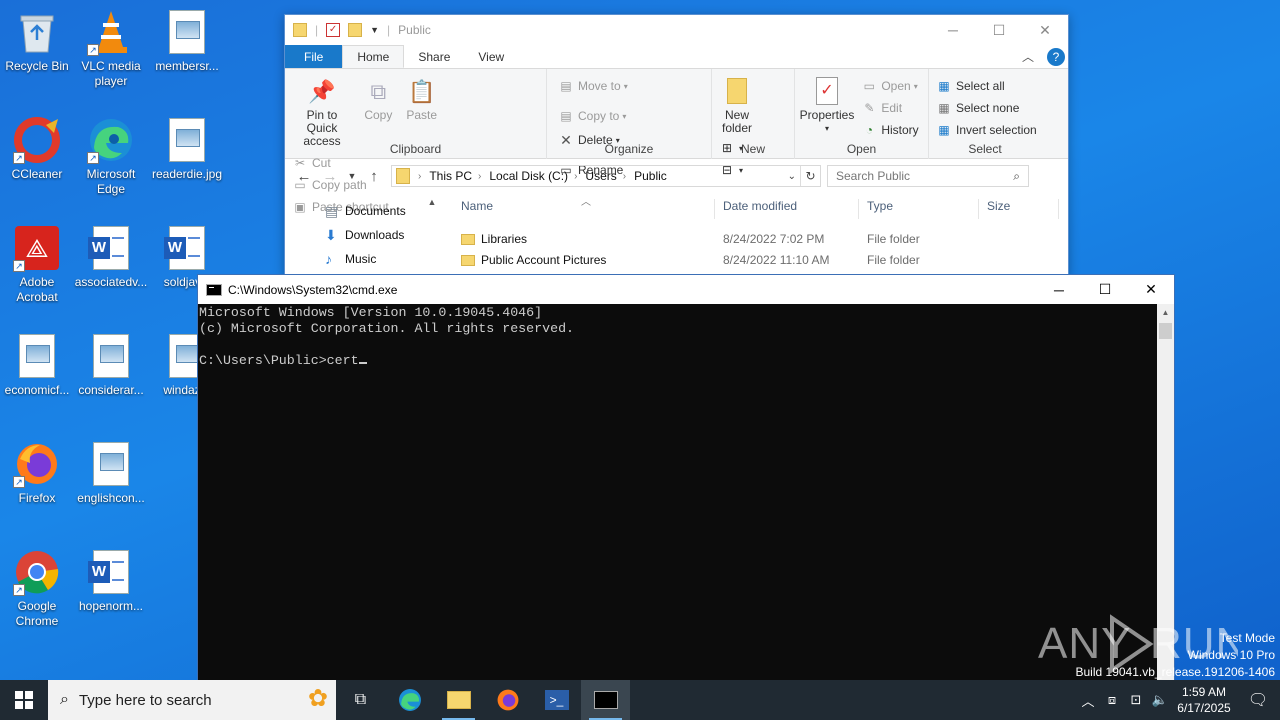 This screenshot has width=1280, height=720. What do you see at coordinates (928, 176) in the screenshot?
I see `search-box: Search Public ⌕` at bounding box center [928, 176].